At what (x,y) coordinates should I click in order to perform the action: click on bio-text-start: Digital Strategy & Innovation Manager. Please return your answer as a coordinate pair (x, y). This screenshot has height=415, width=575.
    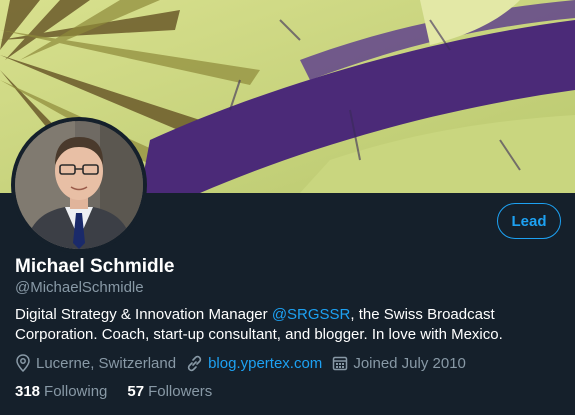
    Looking at the image, I should click on (143, 314).